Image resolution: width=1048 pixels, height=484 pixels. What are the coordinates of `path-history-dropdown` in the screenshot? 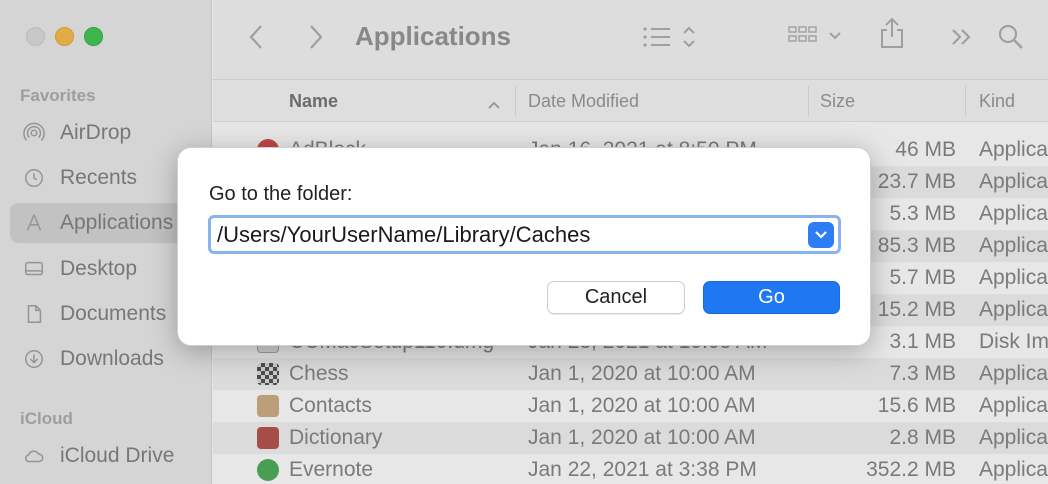 It's located at (821, 235).